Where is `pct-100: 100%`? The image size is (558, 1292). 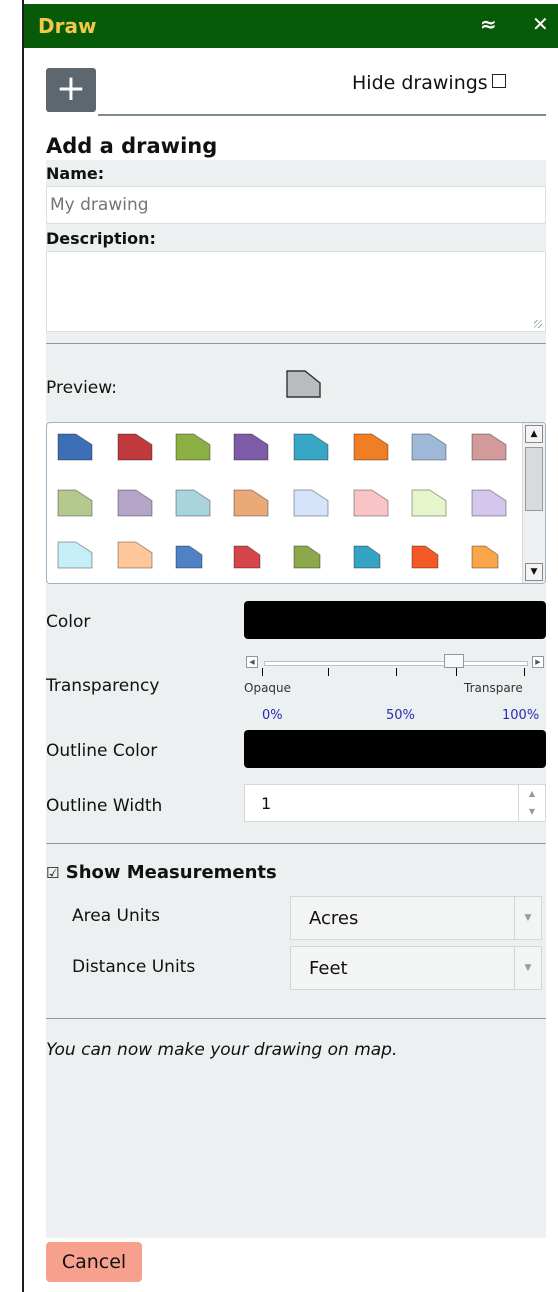
pct-100: 100% is located at coordinates (521, 715).